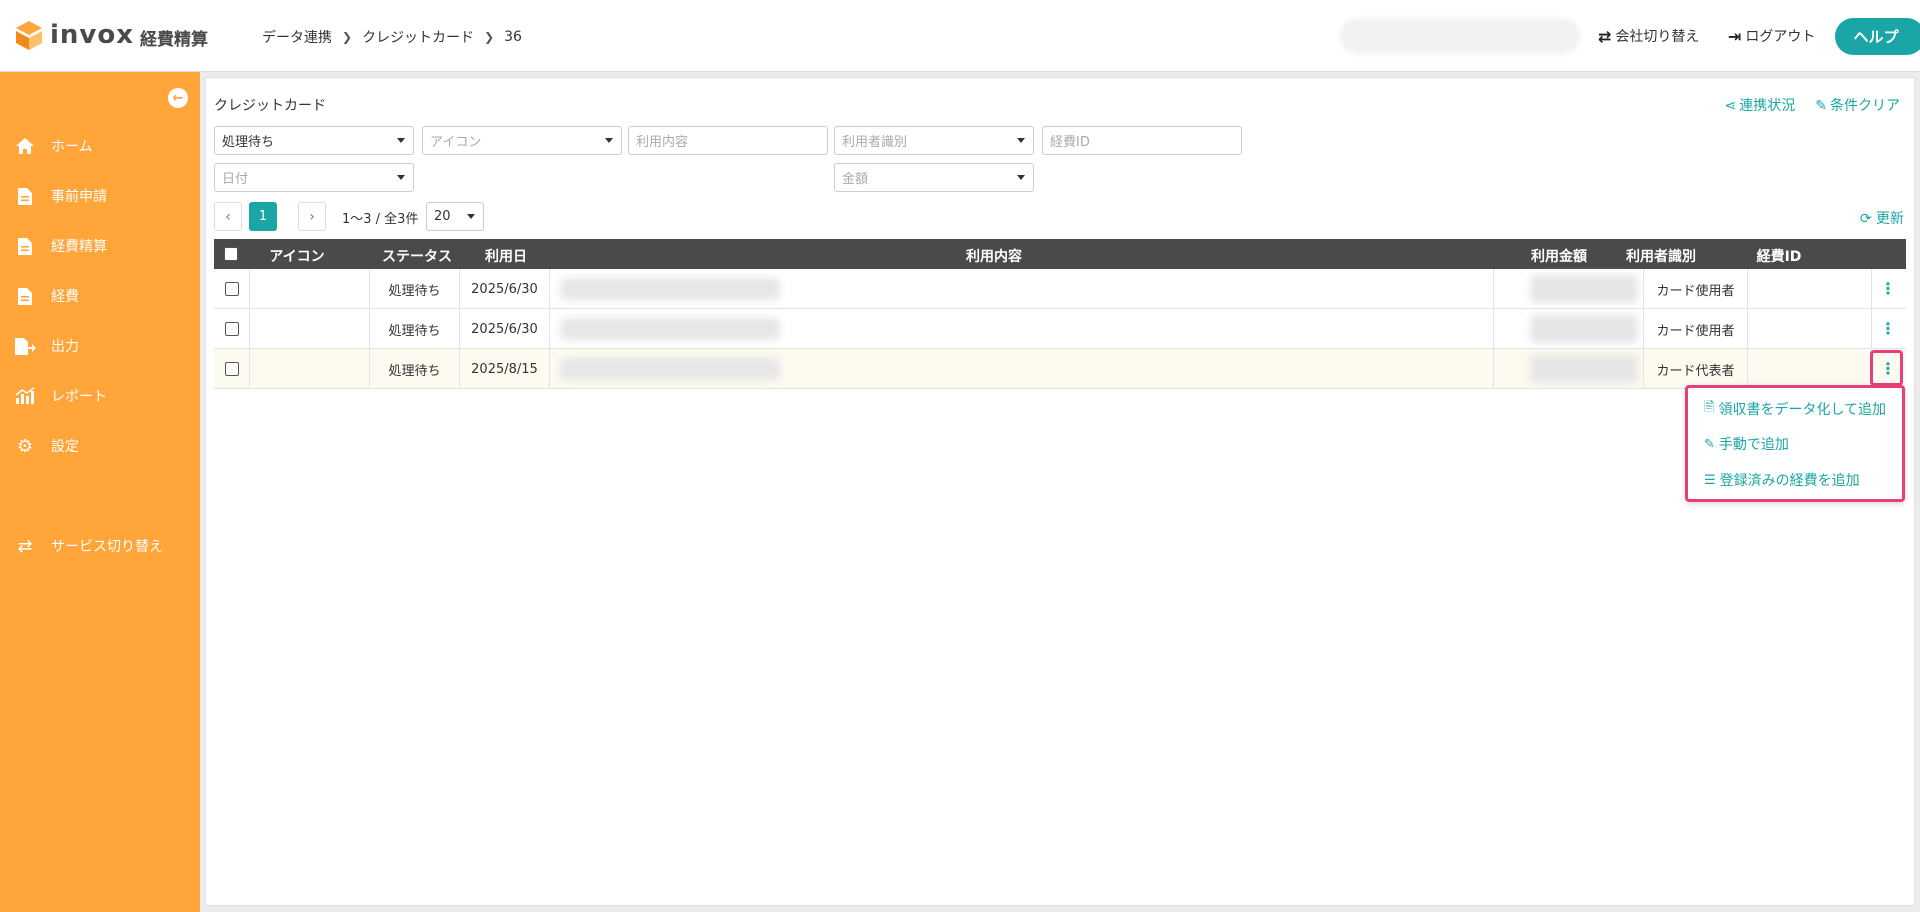 The image size is (1920, 912). Describe the element at coordinates (455, 216) in the screenshot. I see `per-page-select: 20` at that location.